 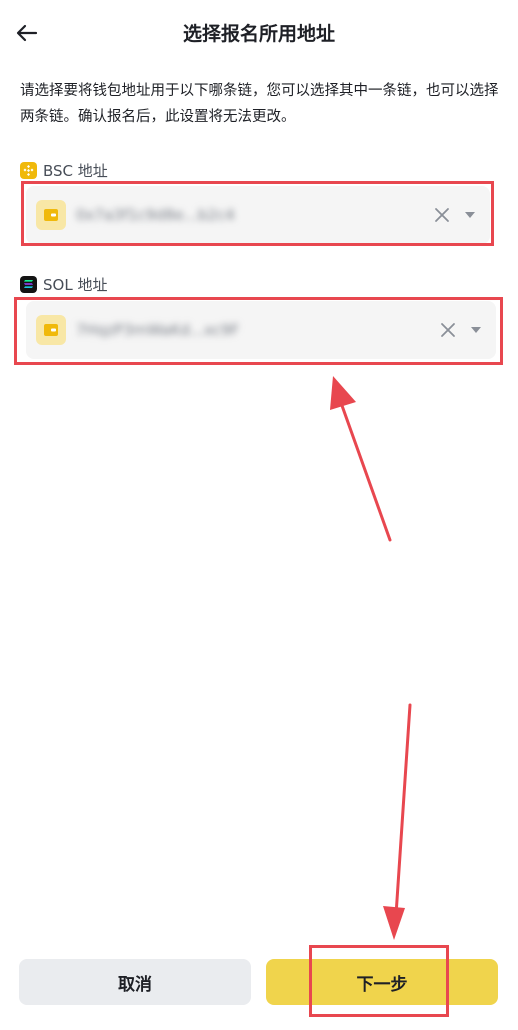 What do you see at coordinates (261, 330) in the screenshot?
I see `sol-address-select: 7HqzP3mWaKd...xc9F` at bounding box center [261, 330].